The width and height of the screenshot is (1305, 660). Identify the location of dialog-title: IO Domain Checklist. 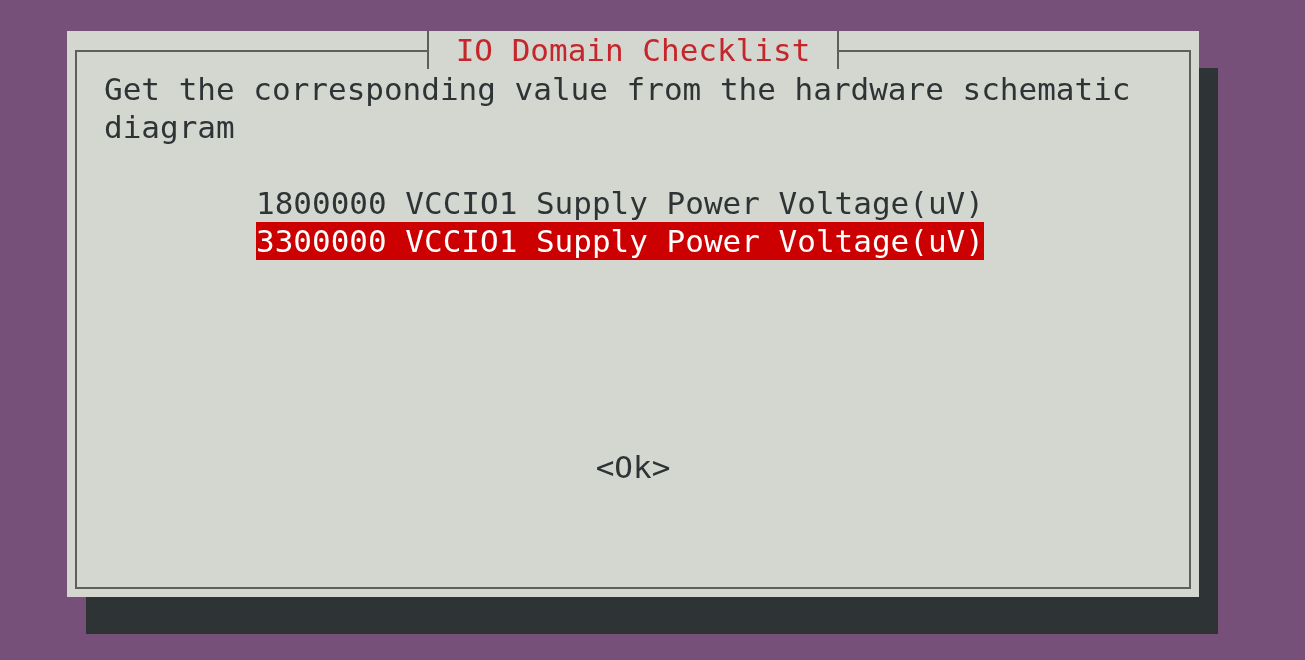
(633, 50).